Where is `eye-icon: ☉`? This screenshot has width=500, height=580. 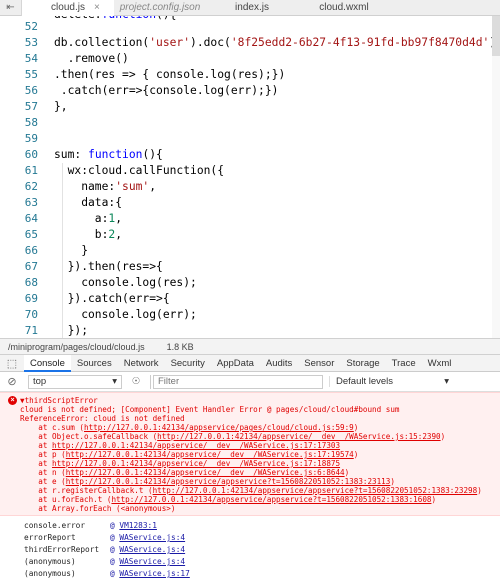 eye-icon: ☉ is located at coordinates (136, 381).